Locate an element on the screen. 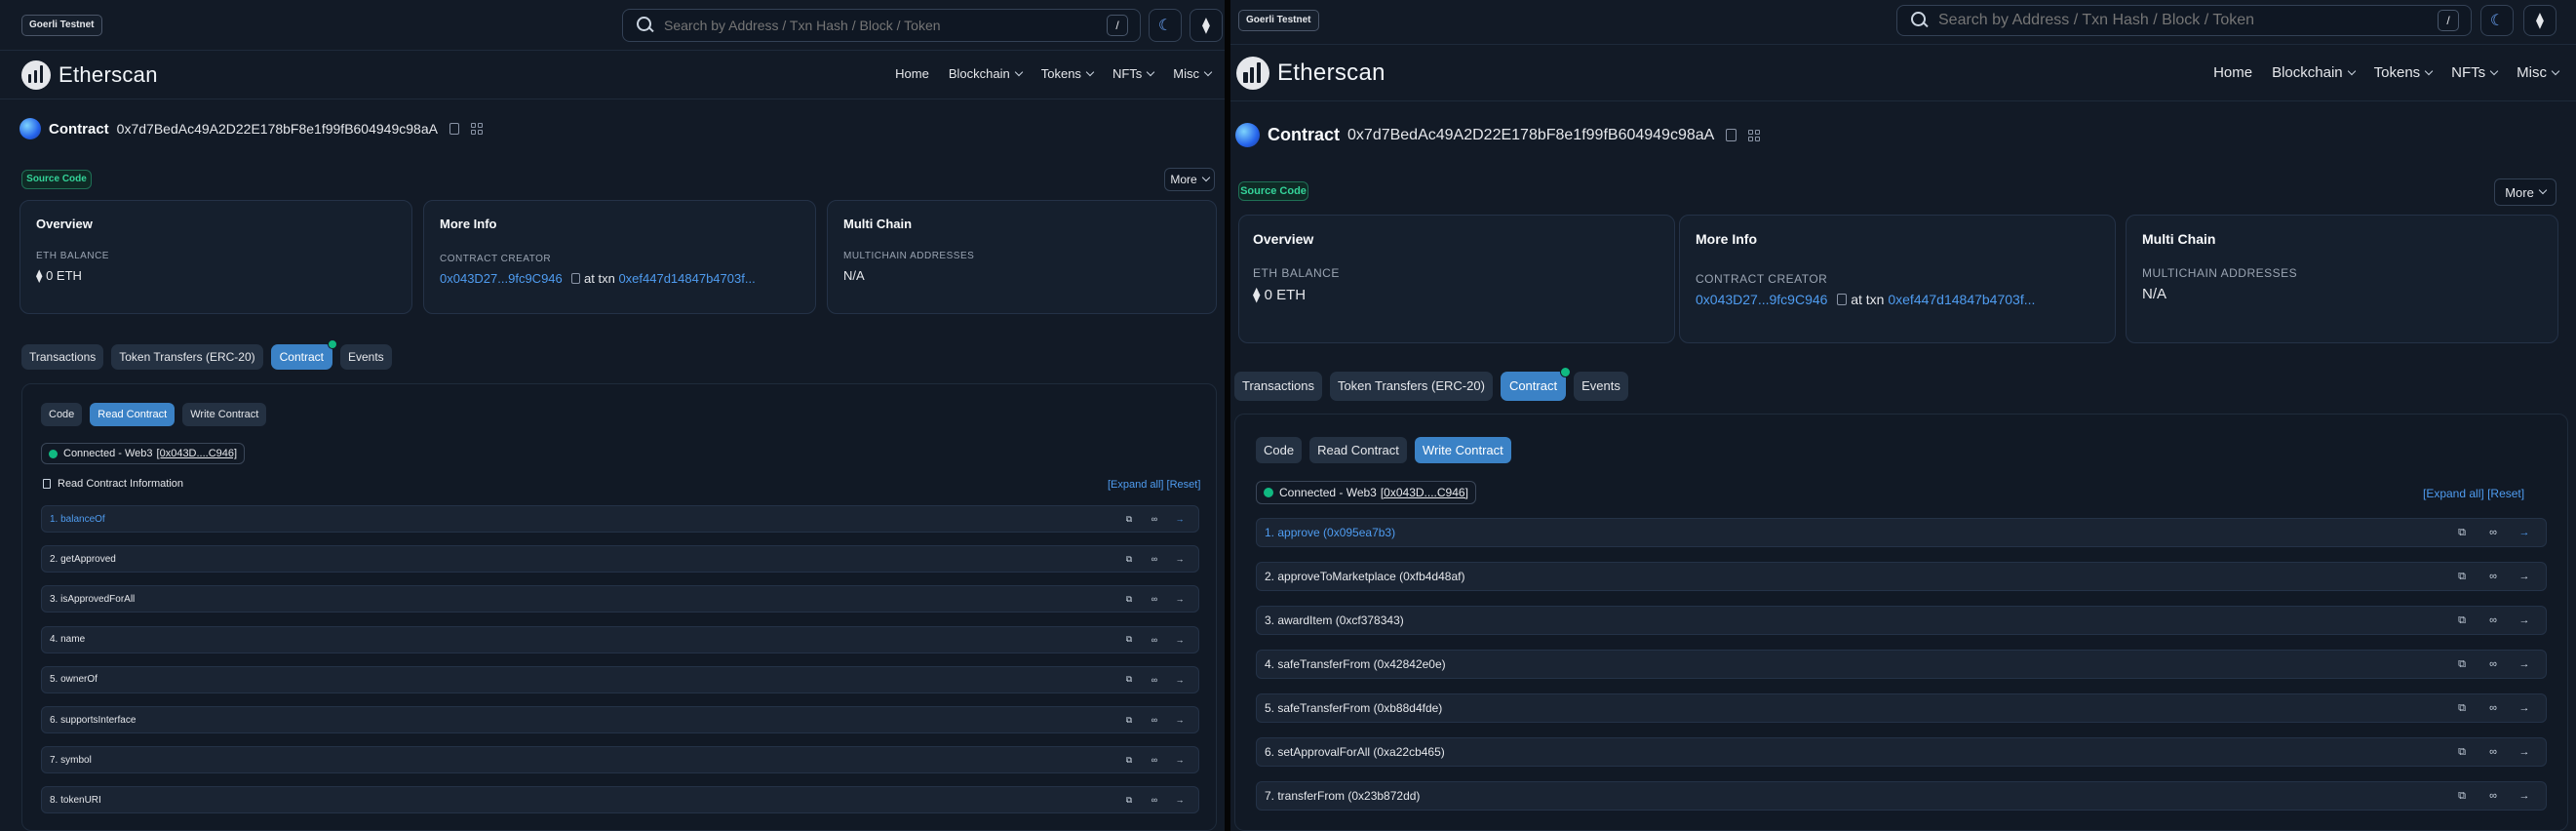 The image size is (2576, 831). source-code-badge: Source Code is located at coordinates (1273, 191).